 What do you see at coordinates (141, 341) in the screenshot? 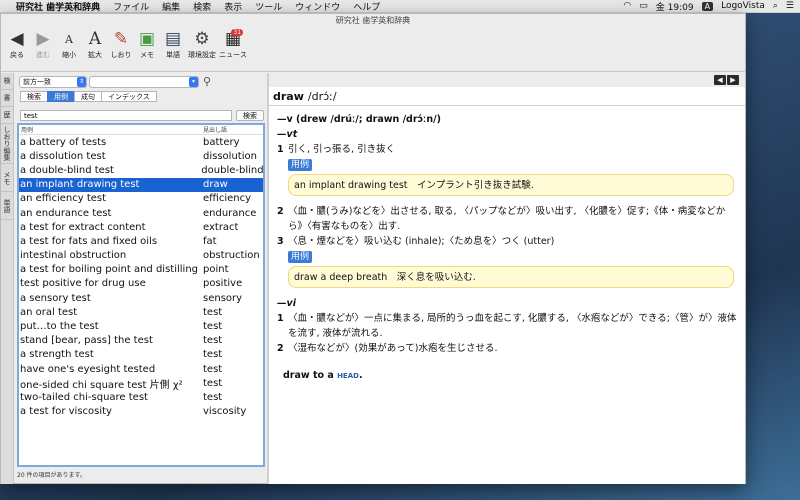
I see `table-row: stand [bear, pass] the test test` at bounding box center [141, 341].